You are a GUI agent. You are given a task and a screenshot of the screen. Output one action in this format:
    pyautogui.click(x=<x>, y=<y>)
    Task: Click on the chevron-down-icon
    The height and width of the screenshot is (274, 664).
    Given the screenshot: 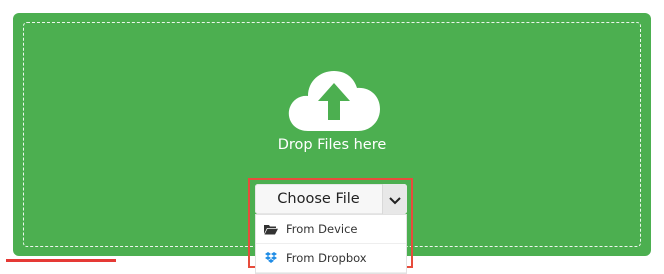 What is the action you would take?
    pyautogui.click(x=395, y=199)
    